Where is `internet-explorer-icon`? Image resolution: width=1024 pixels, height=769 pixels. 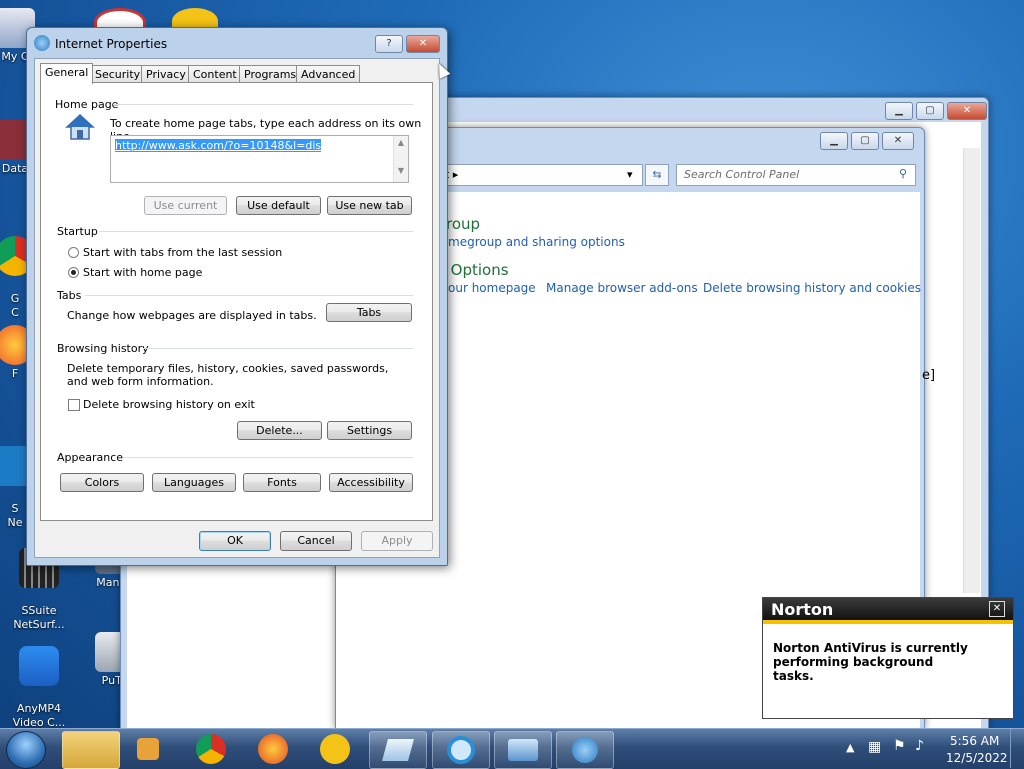 internet-explorer-icon is located at coordinates (461, 750).